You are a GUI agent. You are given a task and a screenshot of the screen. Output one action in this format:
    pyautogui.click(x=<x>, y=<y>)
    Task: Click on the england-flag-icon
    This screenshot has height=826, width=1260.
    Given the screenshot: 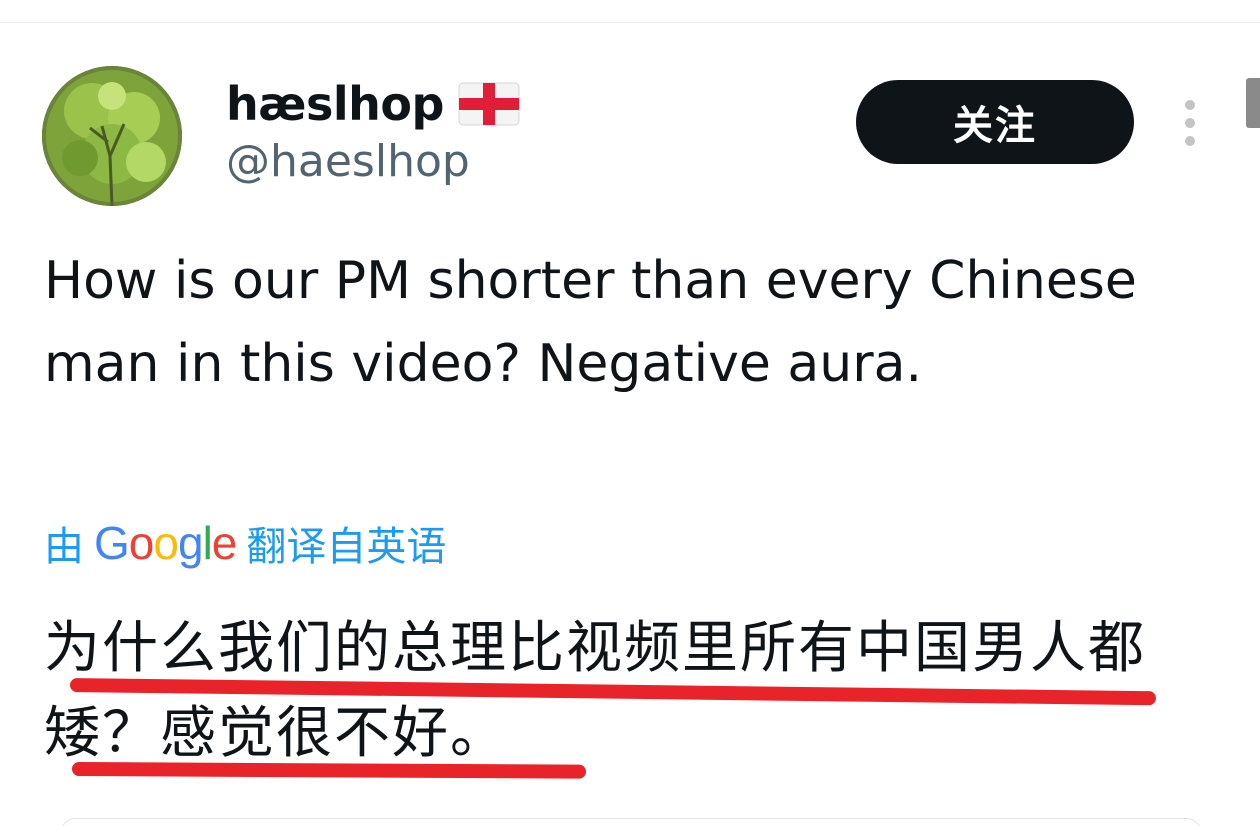 What is the action you would take?
    pyautogui.click(x=489, y=104)
    